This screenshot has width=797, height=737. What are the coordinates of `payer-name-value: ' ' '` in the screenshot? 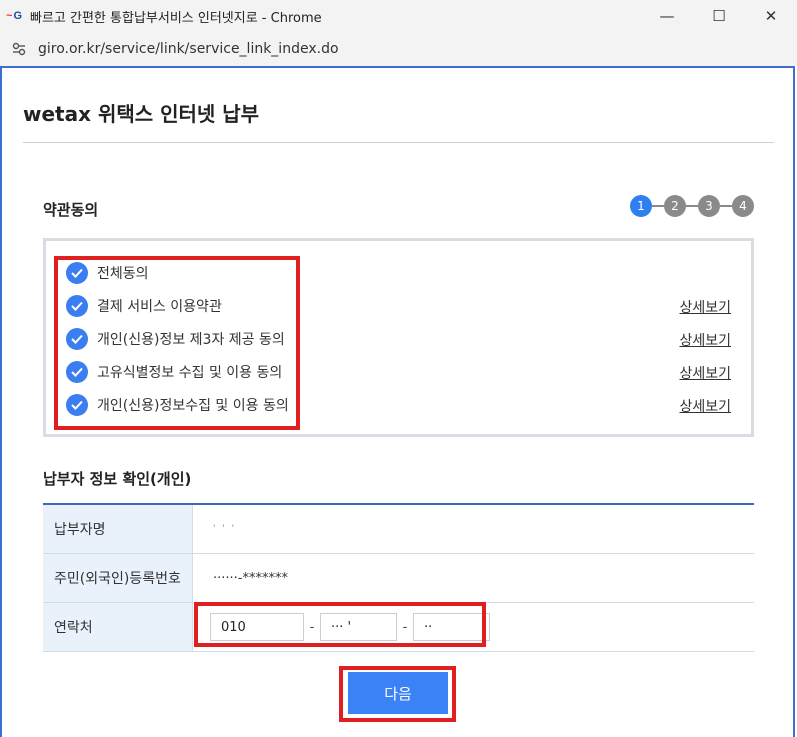 It's located at (225, 529).